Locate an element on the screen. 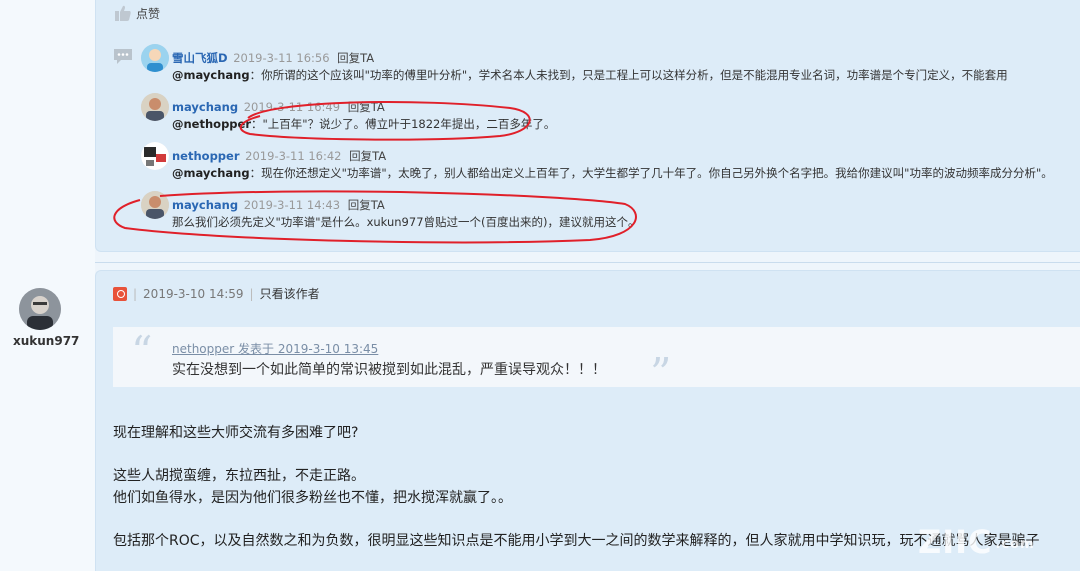 This screenshot has width=1080, height=571. reply-time: 2019-3-11 14:43 is located at coordinates (292, 205).